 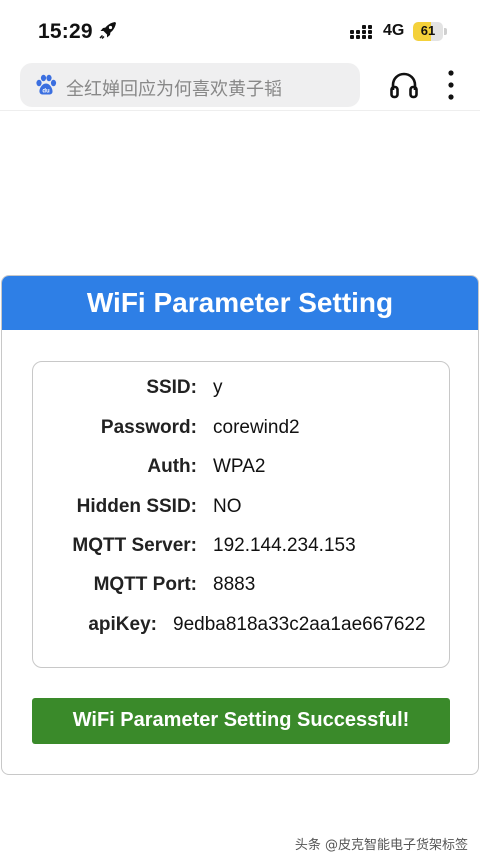 I want to click on field-label: Auth:, so click(x=172, y=466).